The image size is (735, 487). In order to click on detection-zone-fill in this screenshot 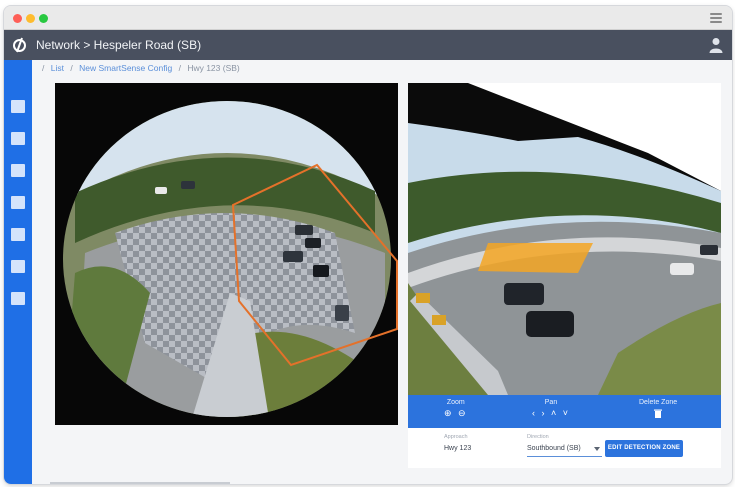, I will do `click(535, 258)`.